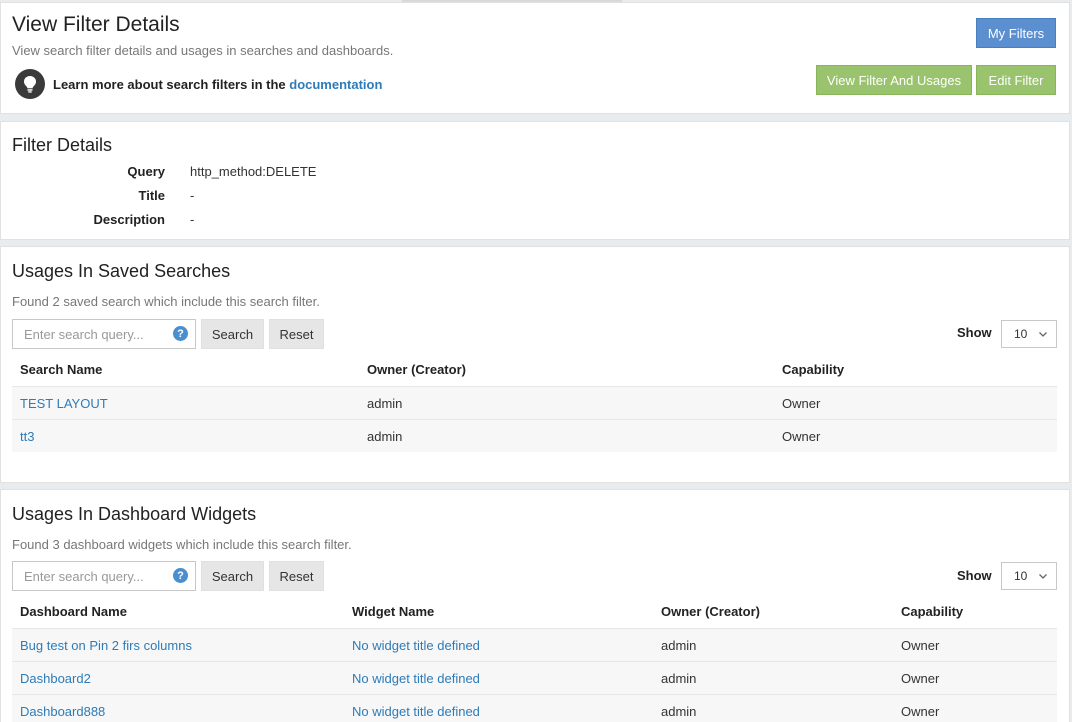 This screenshot has height=722, width=1072. Describe the element at coordinates (1029, 334) in the screenshot. I see `saved-page-size-select: 10` at that location.